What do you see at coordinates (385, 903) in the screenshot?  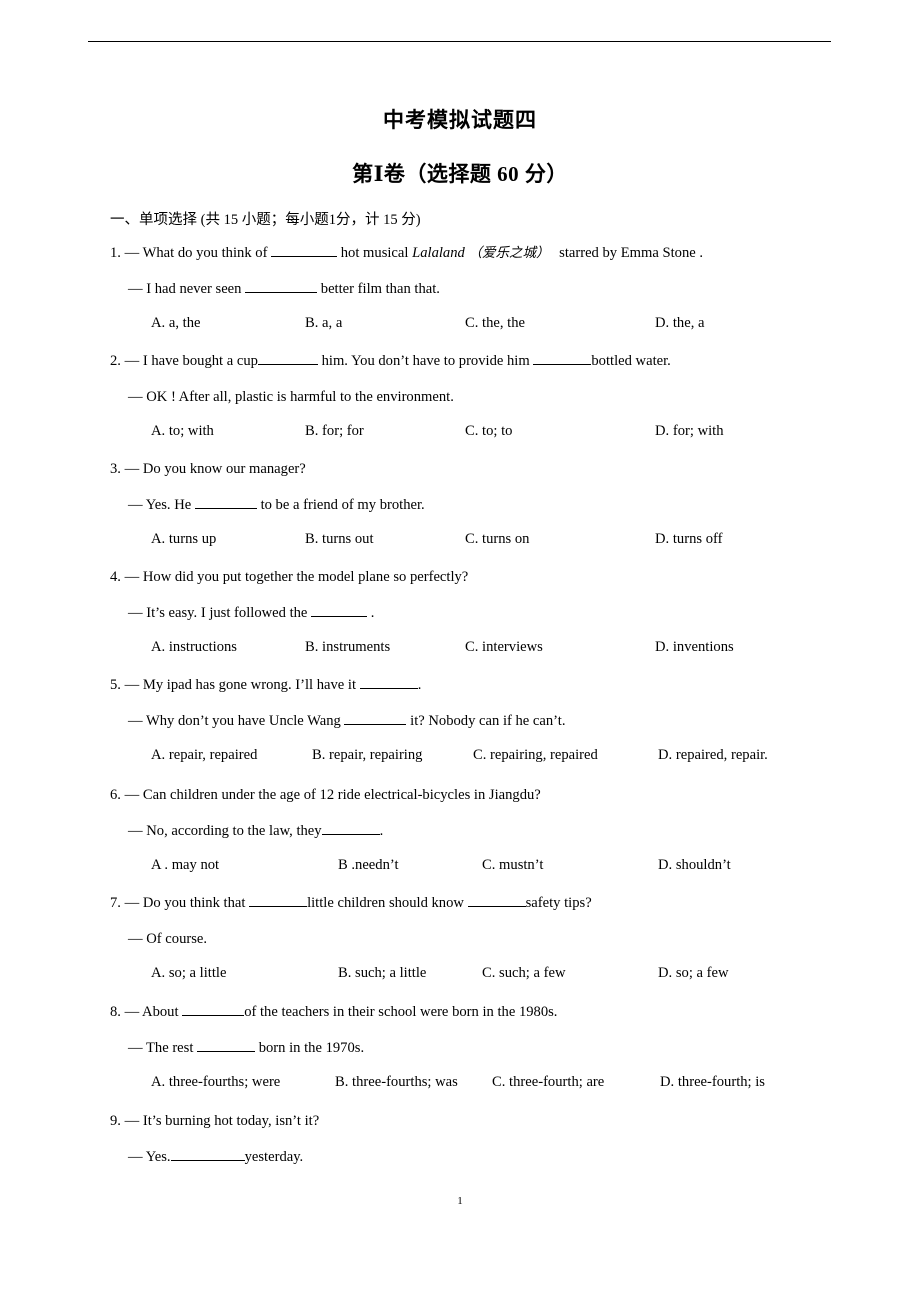 I see `question-7-stem-mid: little children should know` at bounding box center [385, 903].